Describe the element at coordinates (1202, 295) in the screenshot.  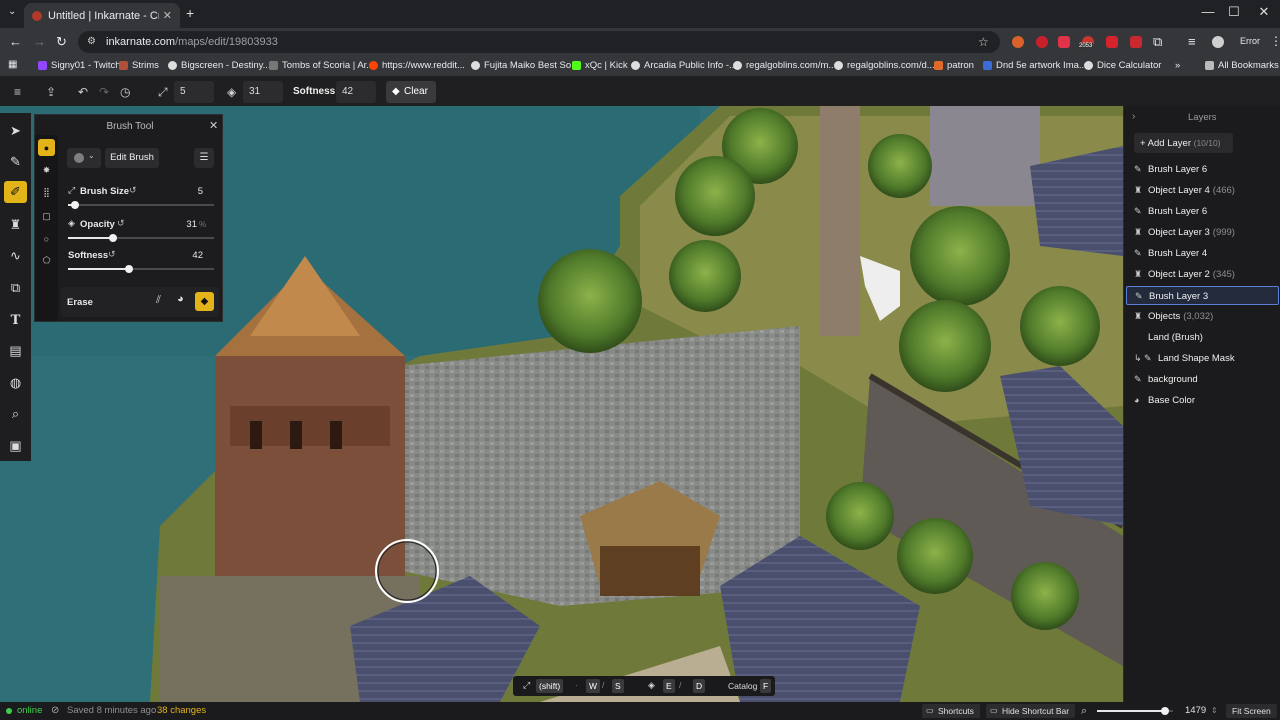
I see `layer-row: ✎ Brush Layer 3` at that location.